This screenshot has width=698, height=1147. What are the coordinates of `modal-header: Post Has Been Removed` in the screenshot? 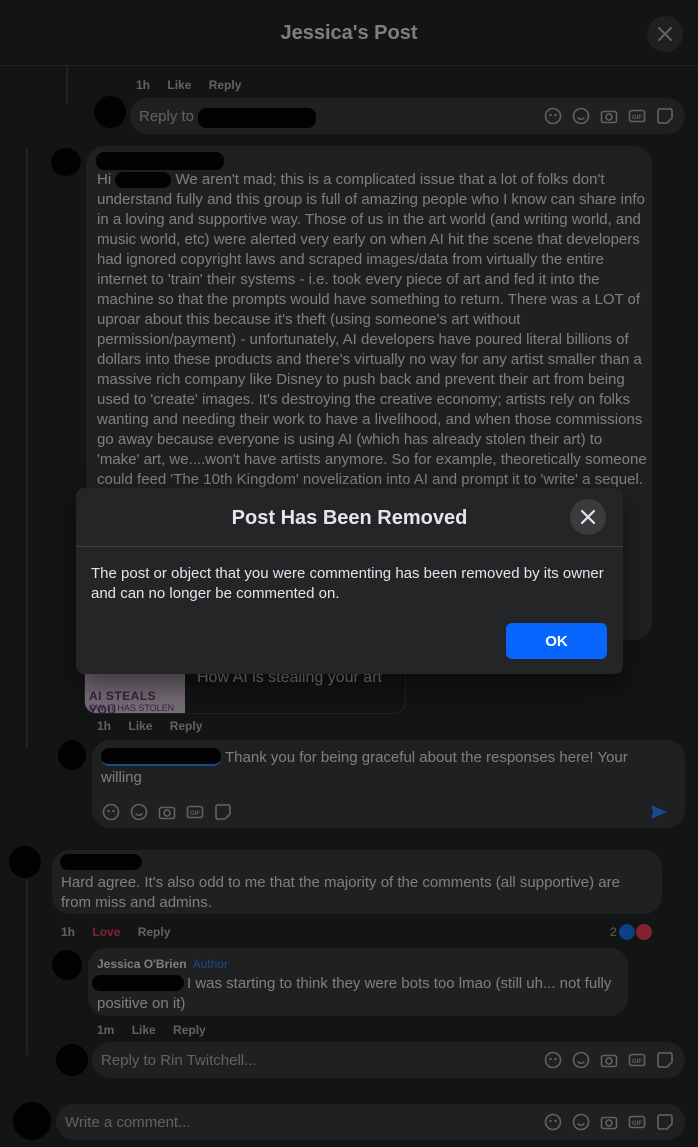 It's located at (349, 517).